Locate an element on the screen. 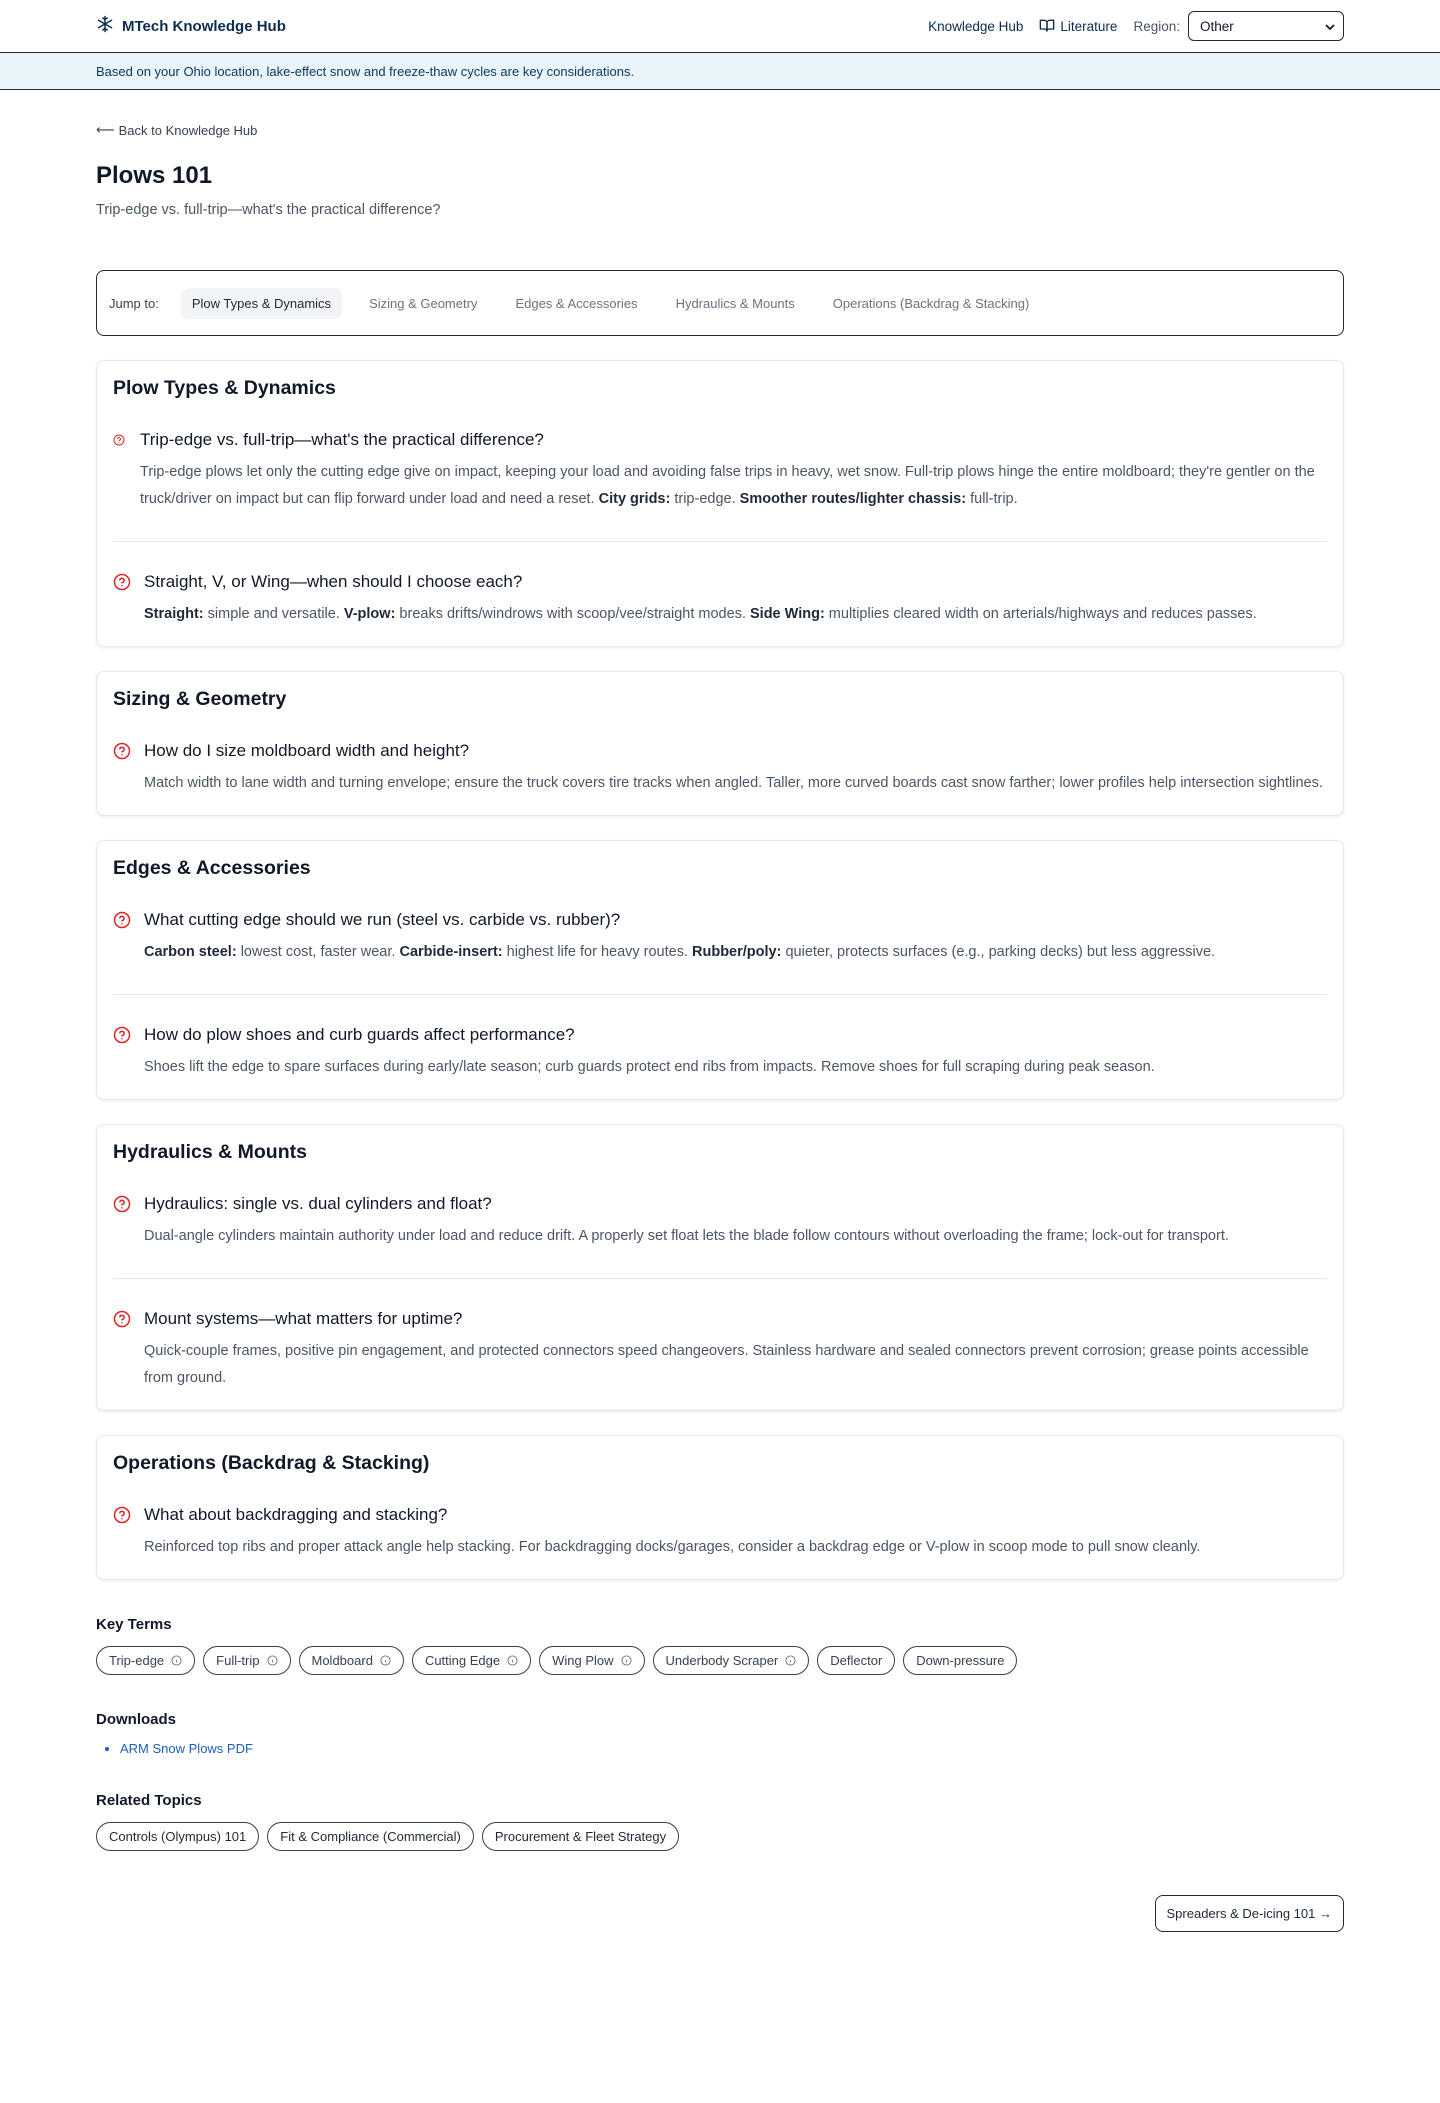 Image resolution: width=1440 pixels, height=2103 pixels. key-terms-heading: Key Terms is located at coordinates (134, 1624).